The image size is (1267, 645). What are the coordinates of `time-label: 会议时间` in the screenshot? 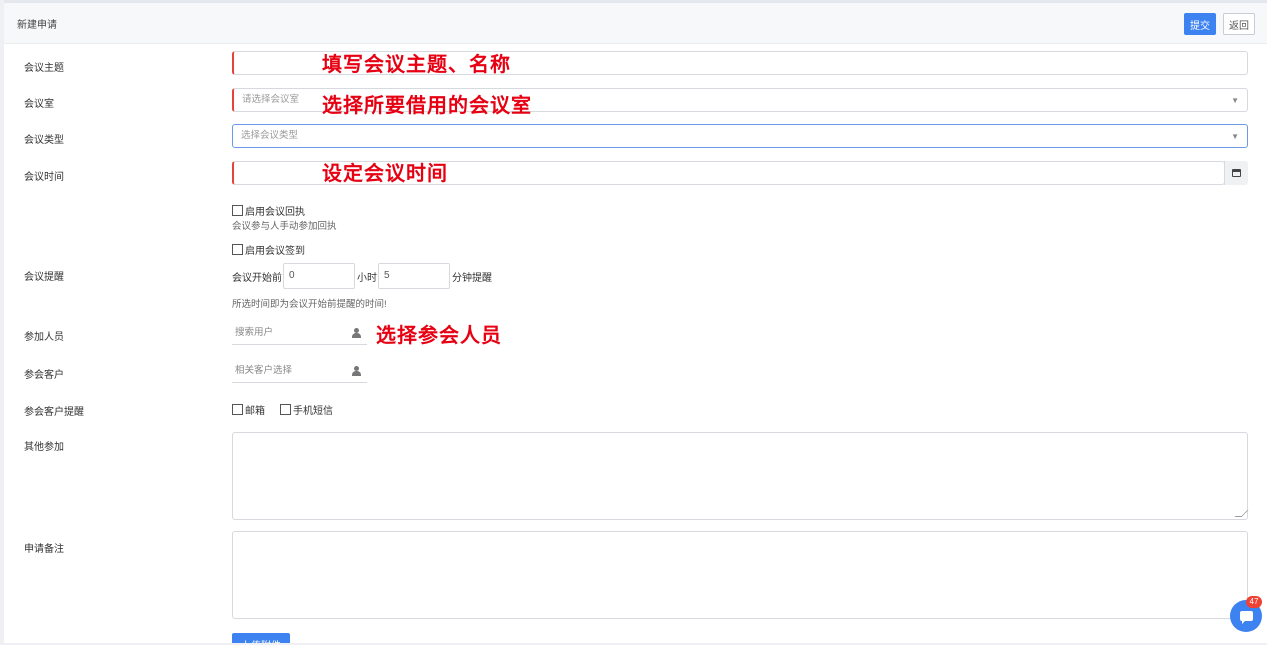 It's located at (44, 177).